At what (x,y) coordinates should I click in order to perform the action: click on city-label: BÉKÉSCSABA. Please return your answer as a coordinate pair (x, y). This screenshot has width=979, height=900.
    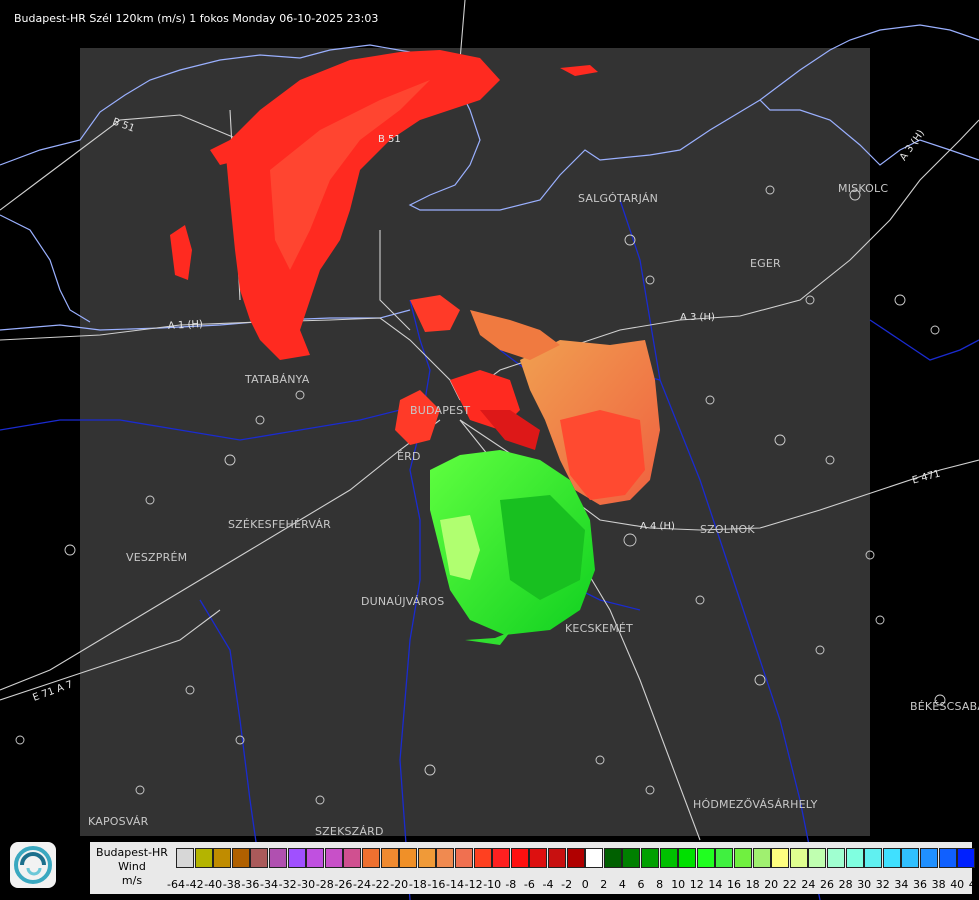
    Looking at the image, I should click on (944, 706).